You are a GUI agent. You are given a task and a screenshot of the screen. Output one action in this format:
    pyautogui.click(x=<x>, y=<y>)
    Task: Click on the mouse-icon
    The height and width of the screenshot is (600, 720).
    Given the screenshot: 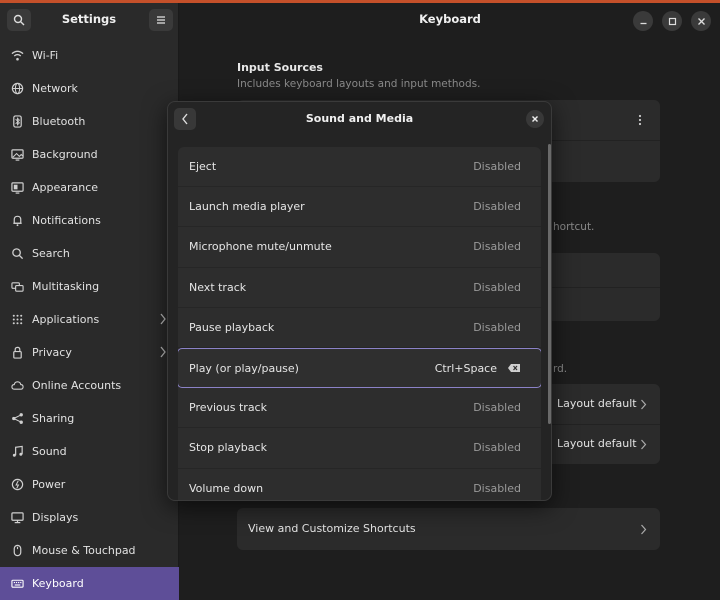 What is the action you would take?
    pyautogui.click(x=17, y=551)
    